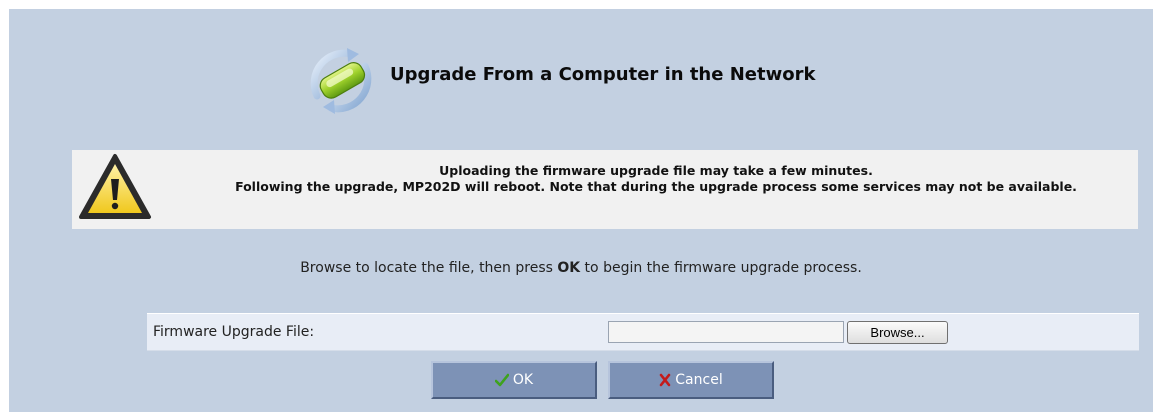  What do you see at coordinates (726, 332) in the screenshot?
I see `firmware-file-input` at bounding box center [726, 332].